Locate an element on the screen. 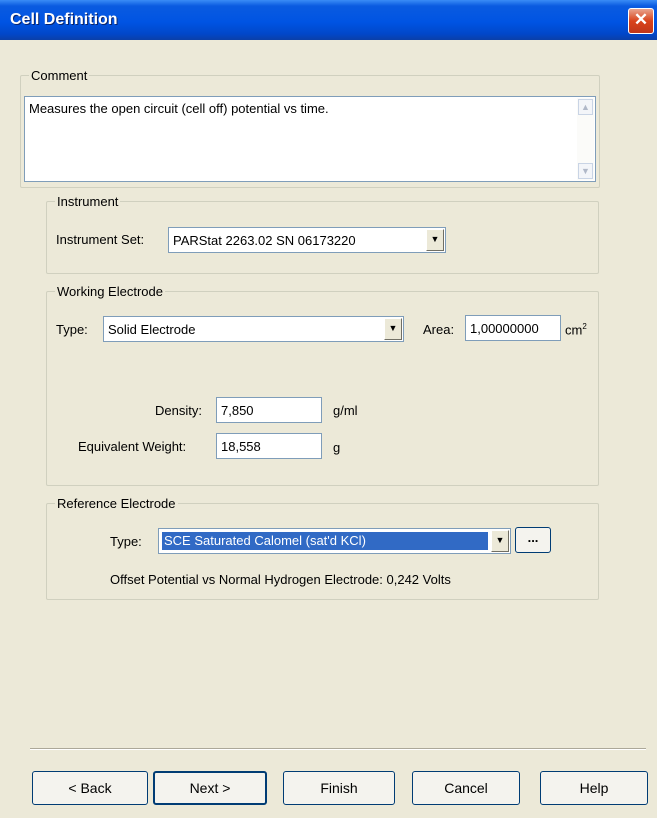  we-area-label: Area: is located at coordinates (439, 329).